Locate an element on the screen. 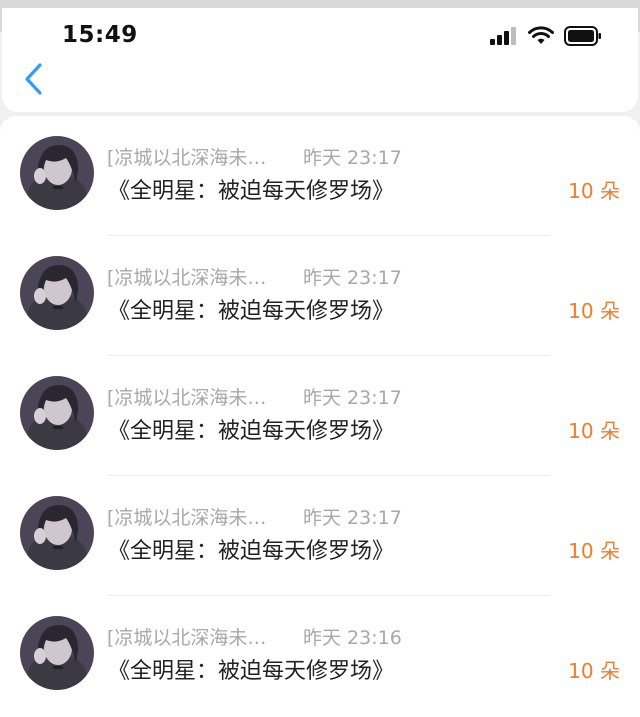 The width and height of the screenshot is (640, 717). wifi-icon is located at coordinates (541, 38).